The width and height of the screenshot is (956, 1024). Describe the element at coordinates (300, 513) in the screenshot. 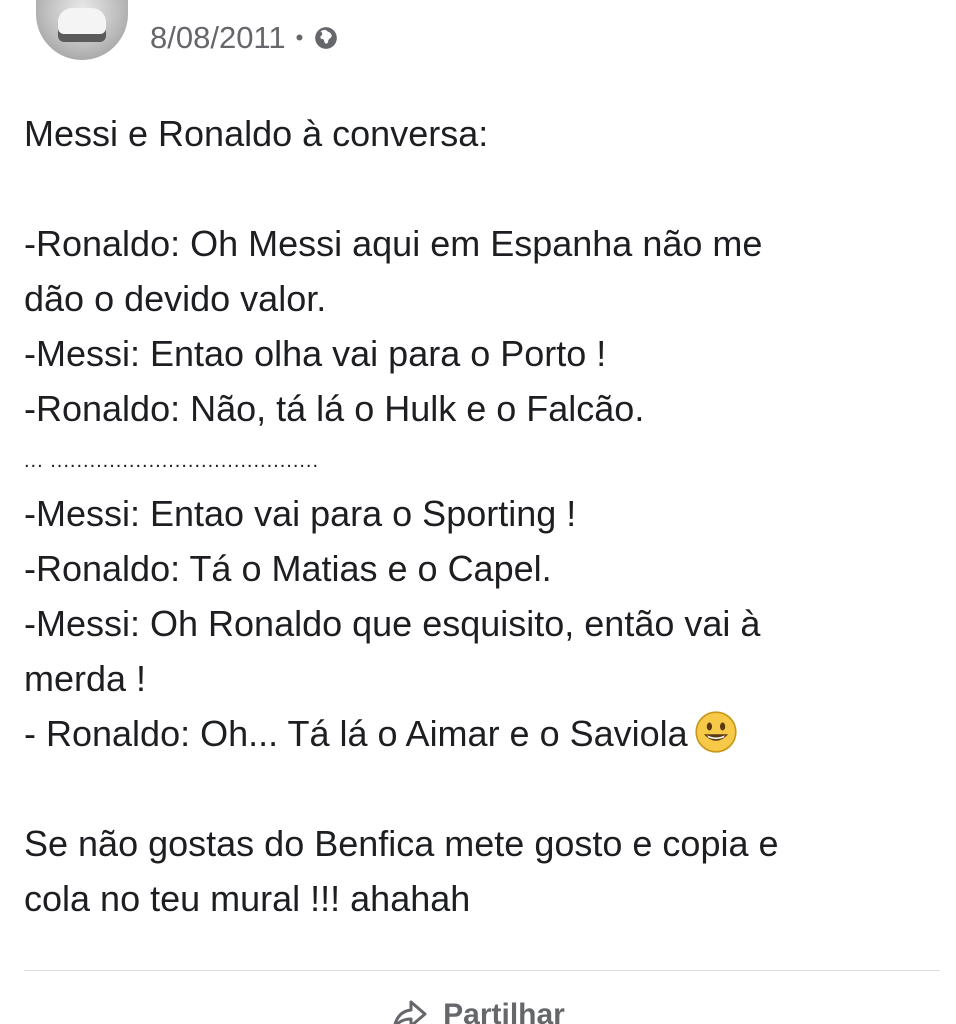

I see `post-line: -Messi: Entao vai para o Sporting !` at that location.